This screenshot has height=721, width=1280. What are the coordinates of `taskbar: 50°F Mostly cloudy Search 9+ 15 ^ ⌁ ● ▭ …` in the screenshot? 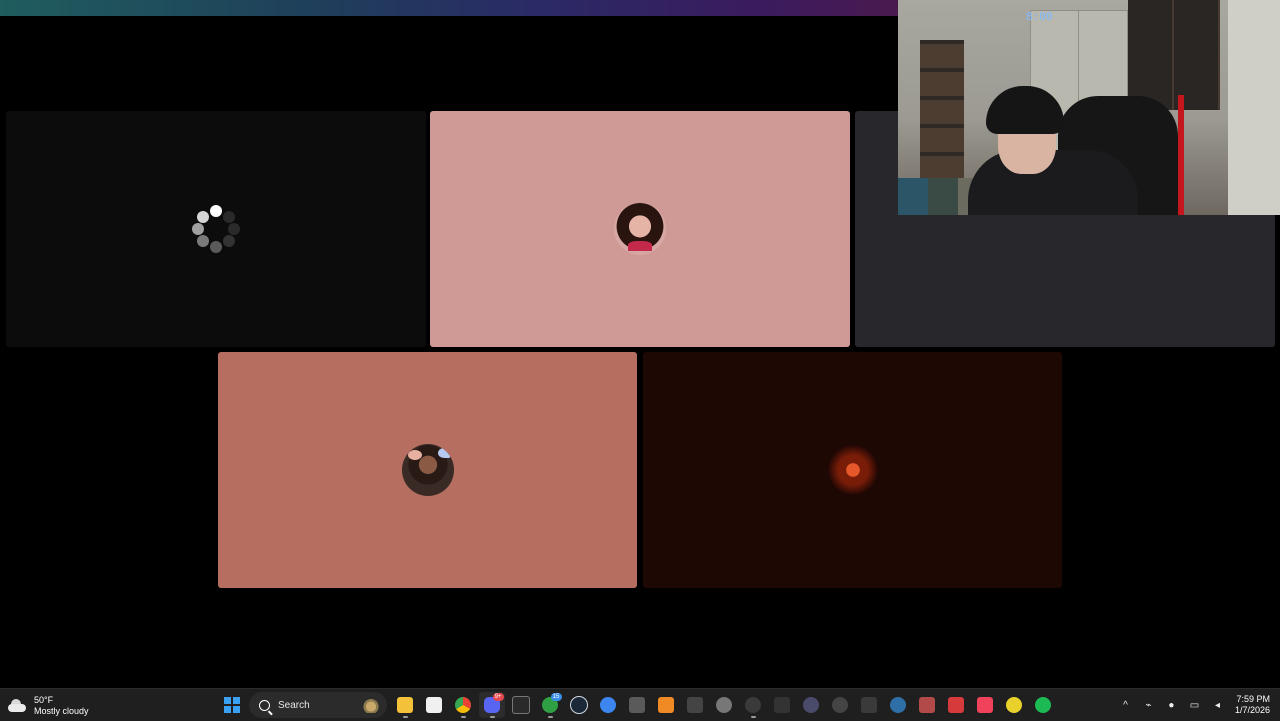 It's located at (640, 704).